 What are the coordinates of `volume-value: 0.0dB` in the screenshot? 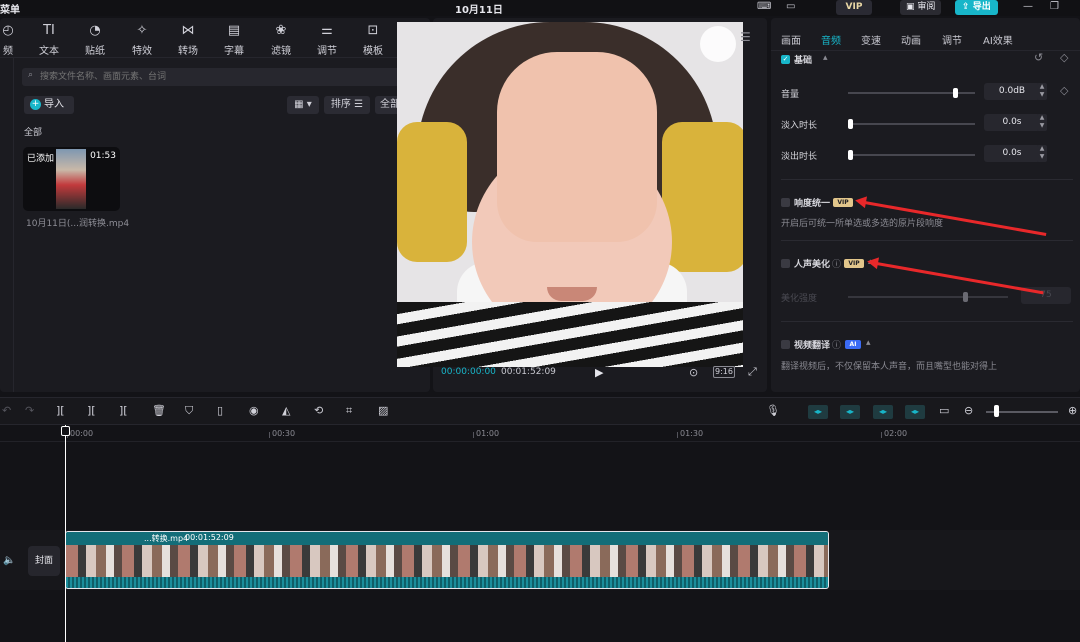 It's located at (1012, 91).